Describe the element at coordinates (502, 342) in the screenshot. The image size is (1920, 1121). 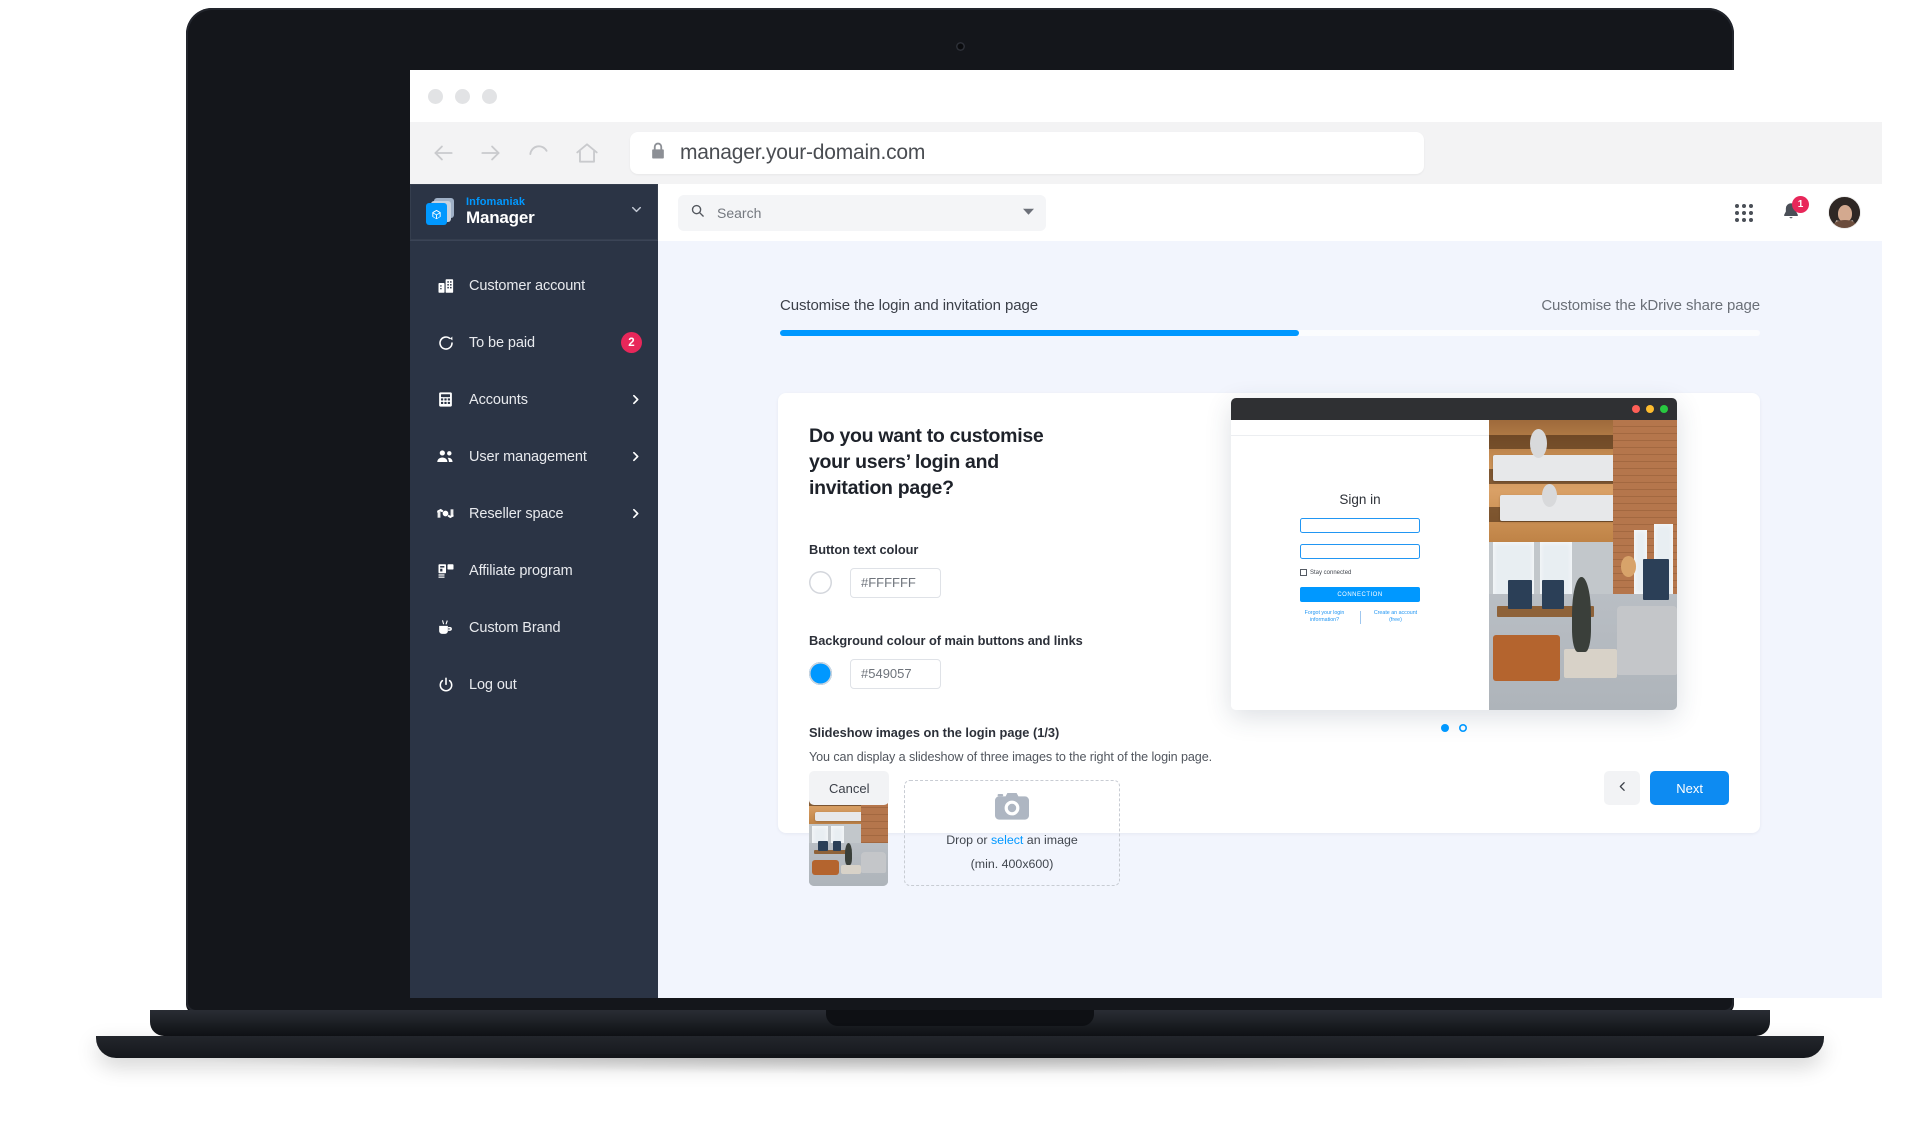
I see `sidebar-item-label: To be paid` at that location.